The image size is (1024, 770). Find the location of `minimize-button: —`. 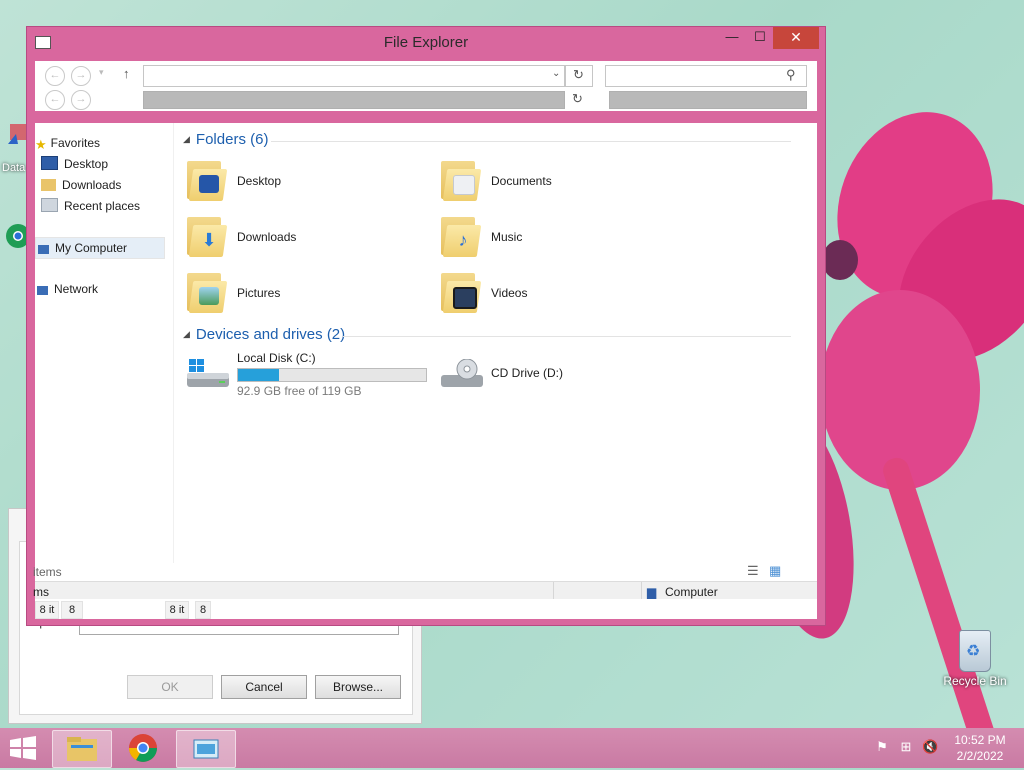

minimize-button: — is located at coordinates (732, 38).